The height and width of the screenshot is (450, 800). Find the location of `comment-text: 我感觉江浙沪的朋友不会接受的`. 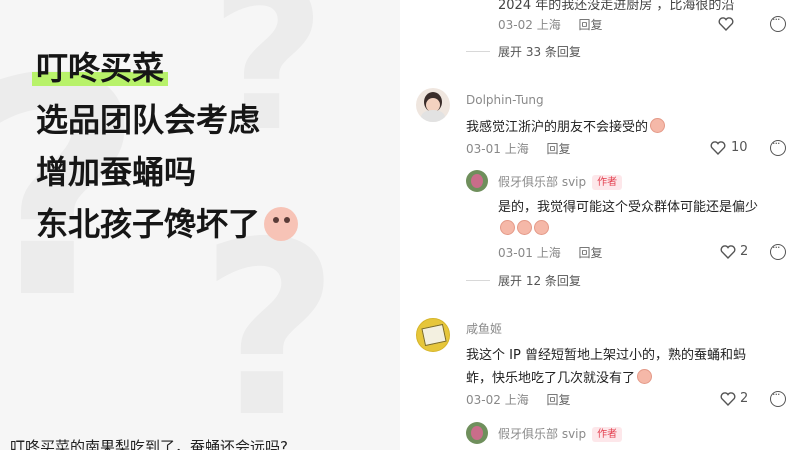

comment-text: 我感觉江浙沪的朋友不会接受的 is located at coordinates (566, 125).